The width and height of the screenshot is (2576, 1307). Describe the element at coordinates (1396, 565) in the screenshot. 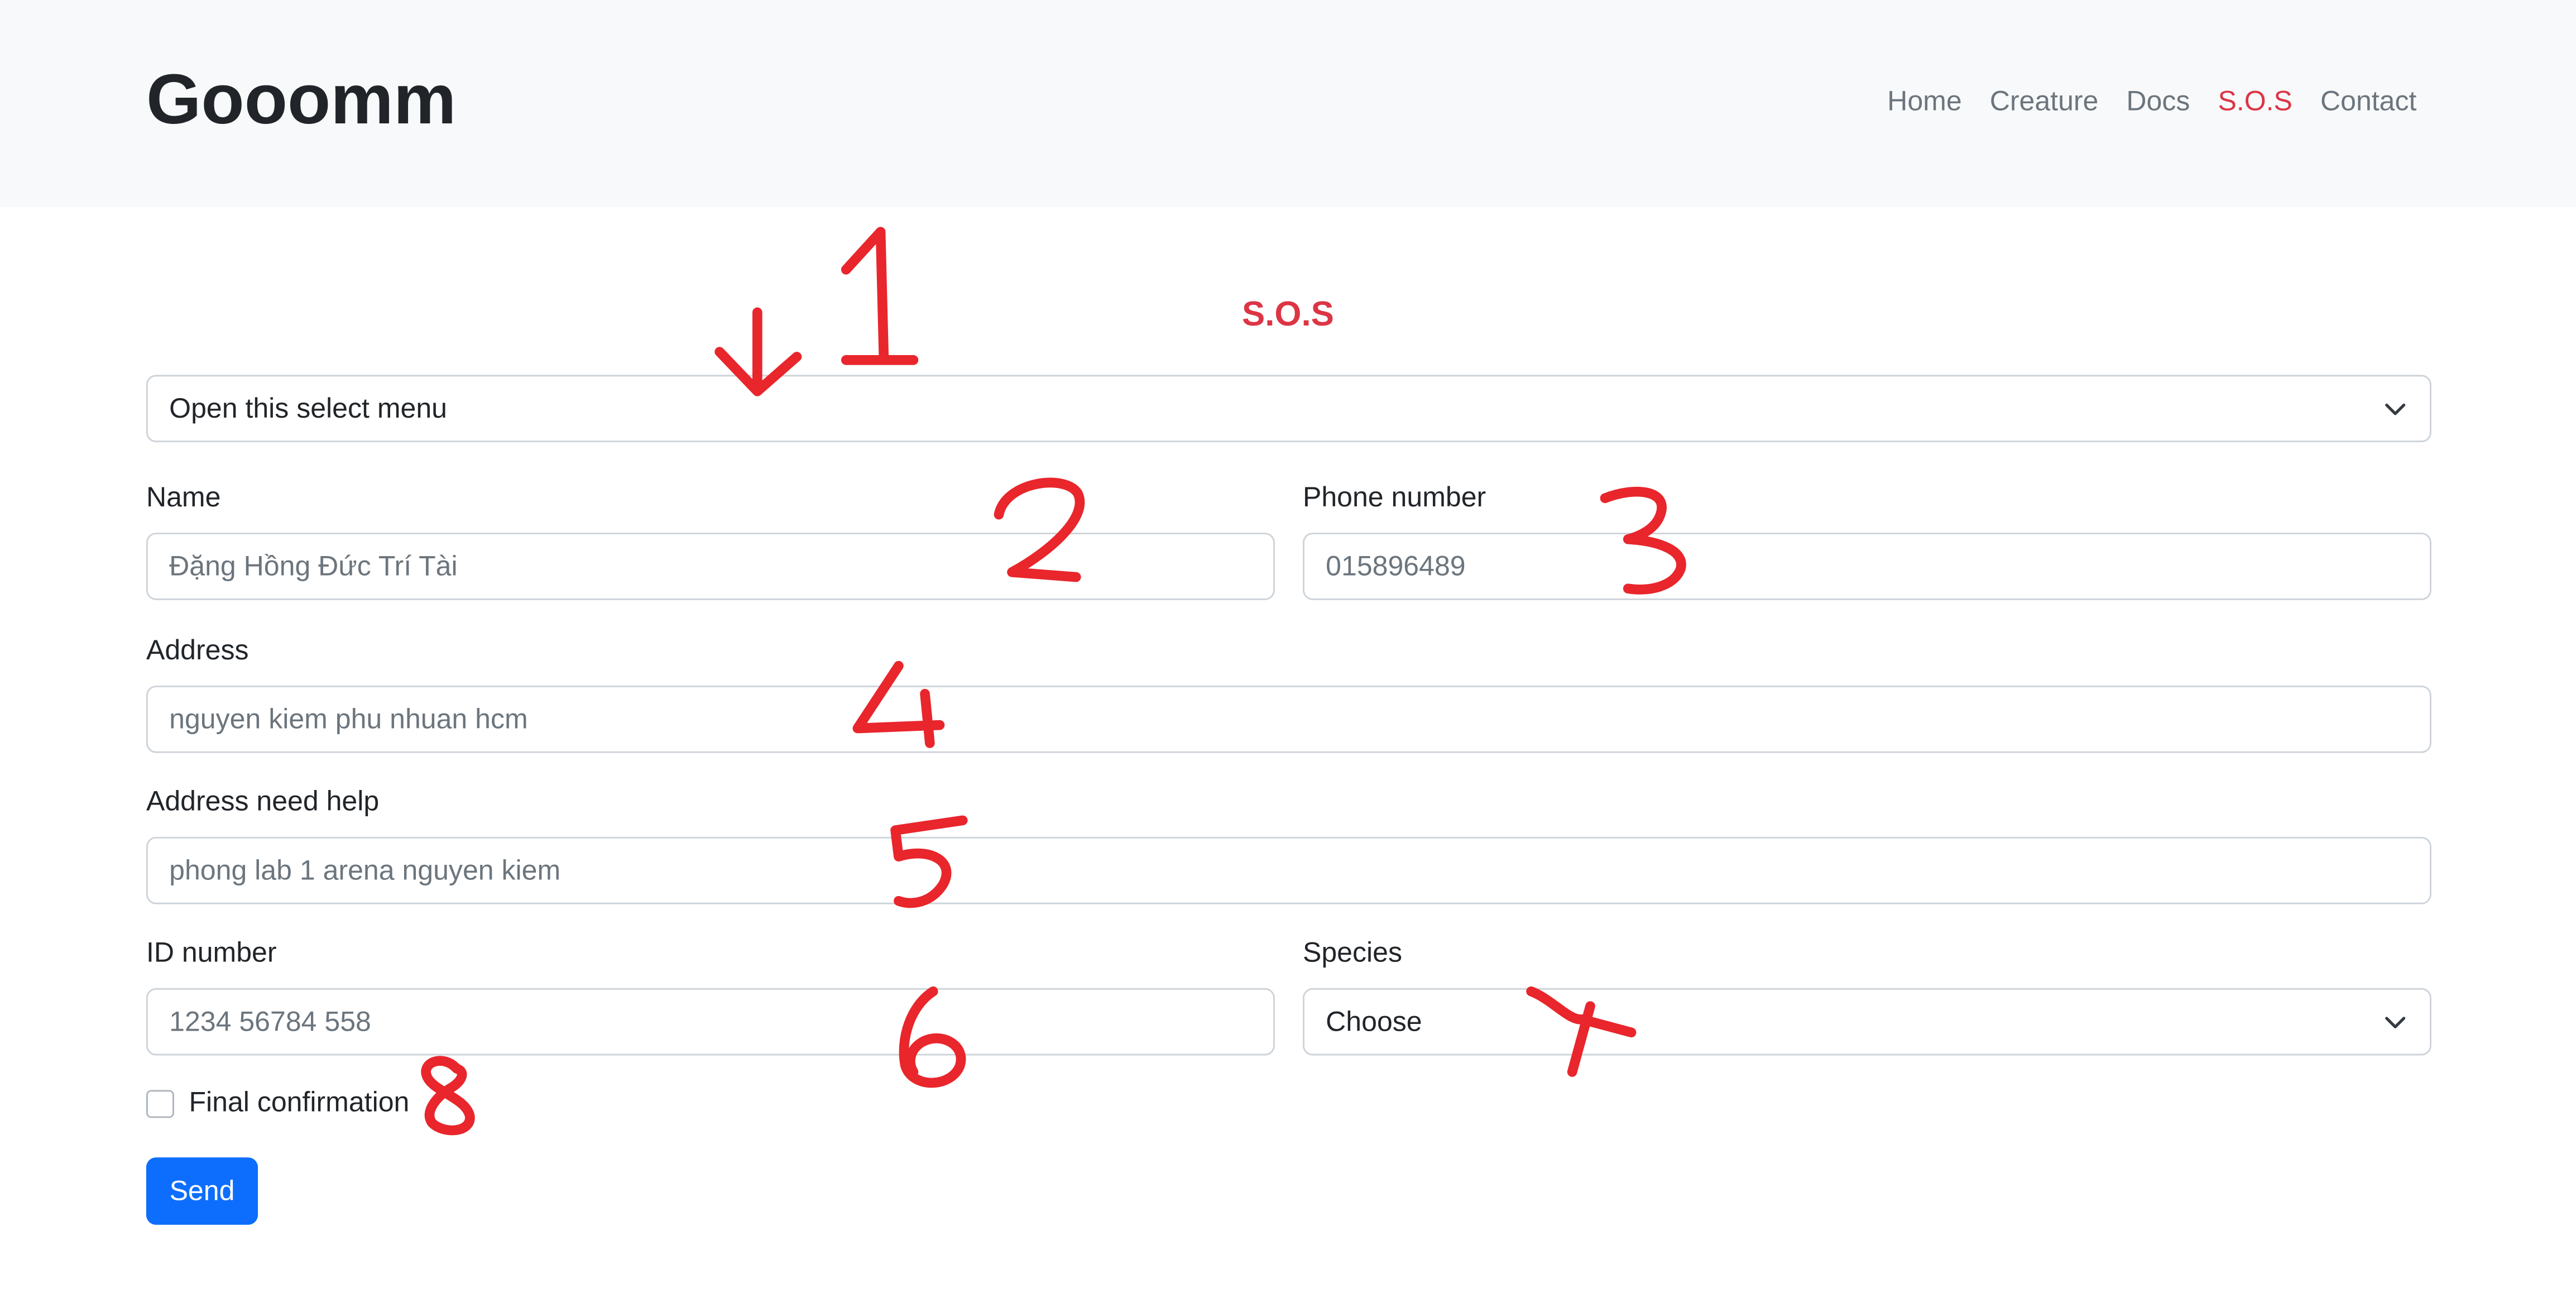

I see `phone-placeholder: 015896489` at that location.